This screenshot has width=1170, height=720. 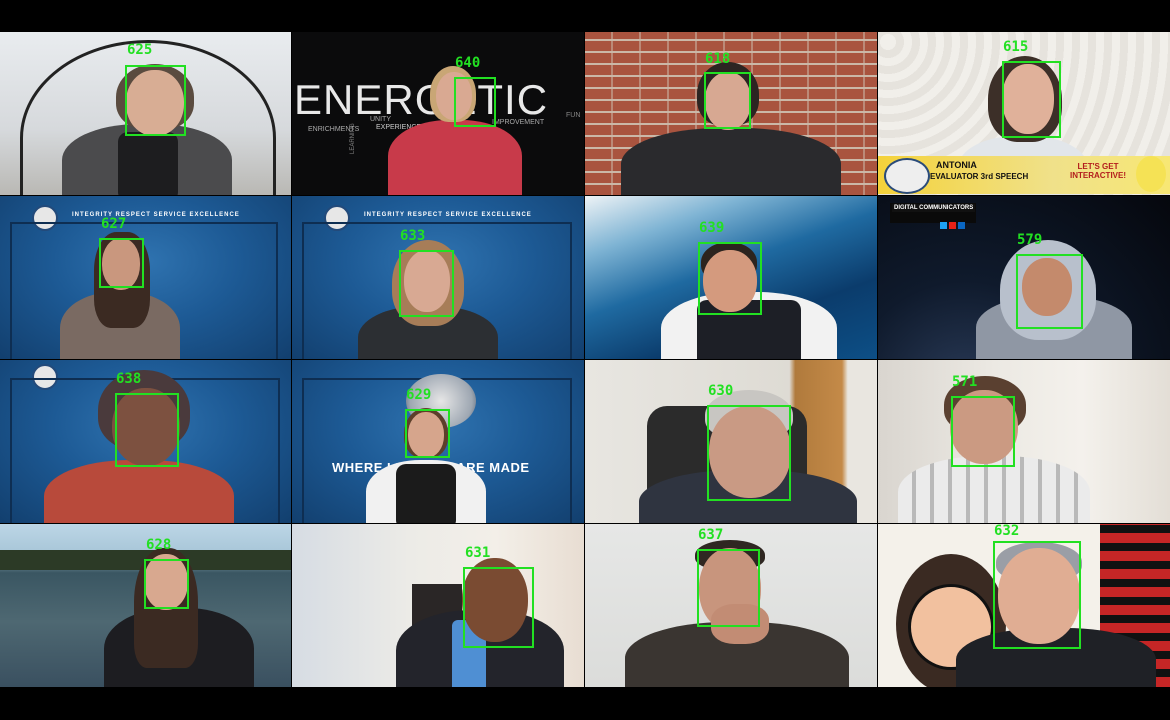 I want to click on participant-tile-571: 571, so click(x=1024, y=441).